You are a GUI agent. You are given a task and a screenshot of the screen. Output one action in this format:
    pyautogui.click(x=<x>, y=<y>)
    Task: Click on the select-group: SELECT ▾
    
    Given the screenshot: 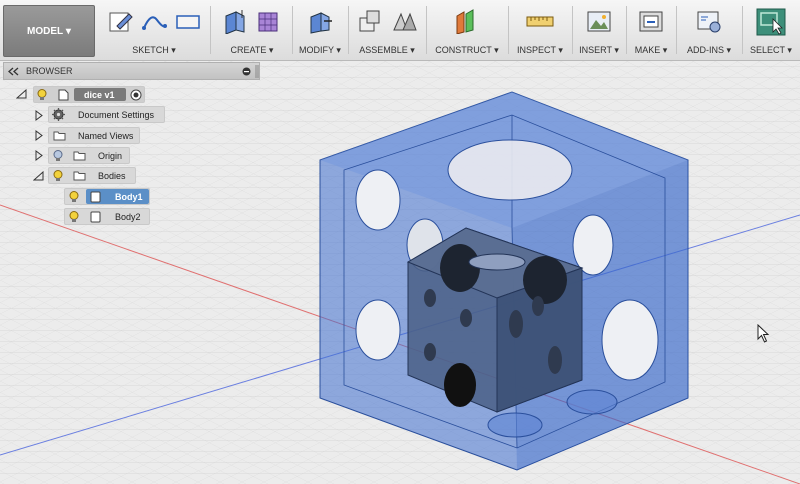 What is the action you would take?
    pyautogui.click(x=771, y=30)
    